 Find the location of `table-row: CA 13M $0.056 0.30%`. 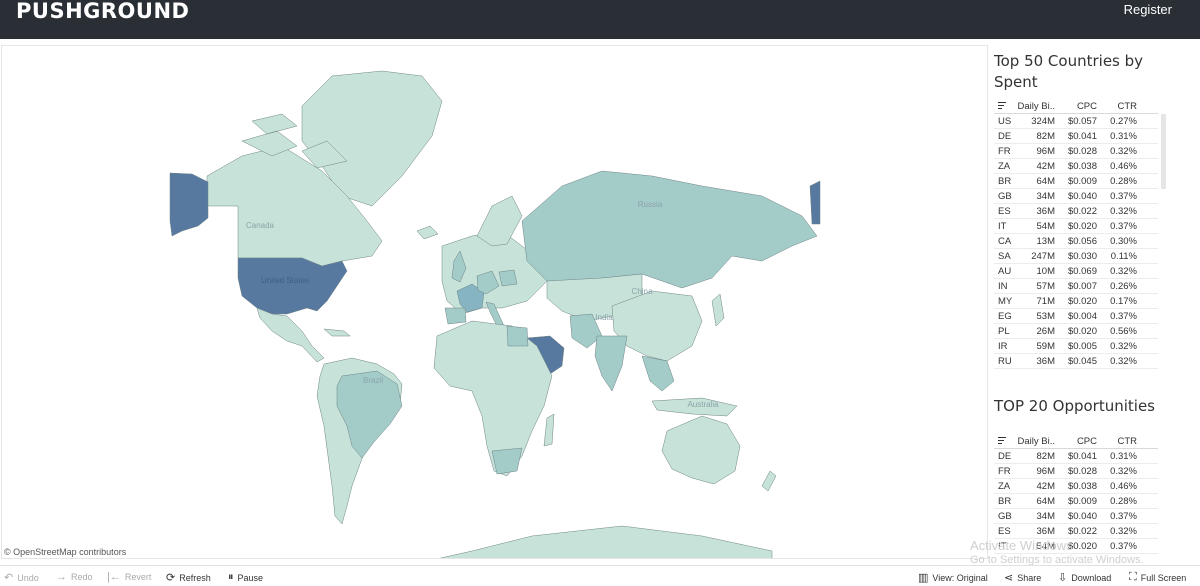

table-row: CA 13M $0.056 0.30% is located at coordinates (1076, 241).